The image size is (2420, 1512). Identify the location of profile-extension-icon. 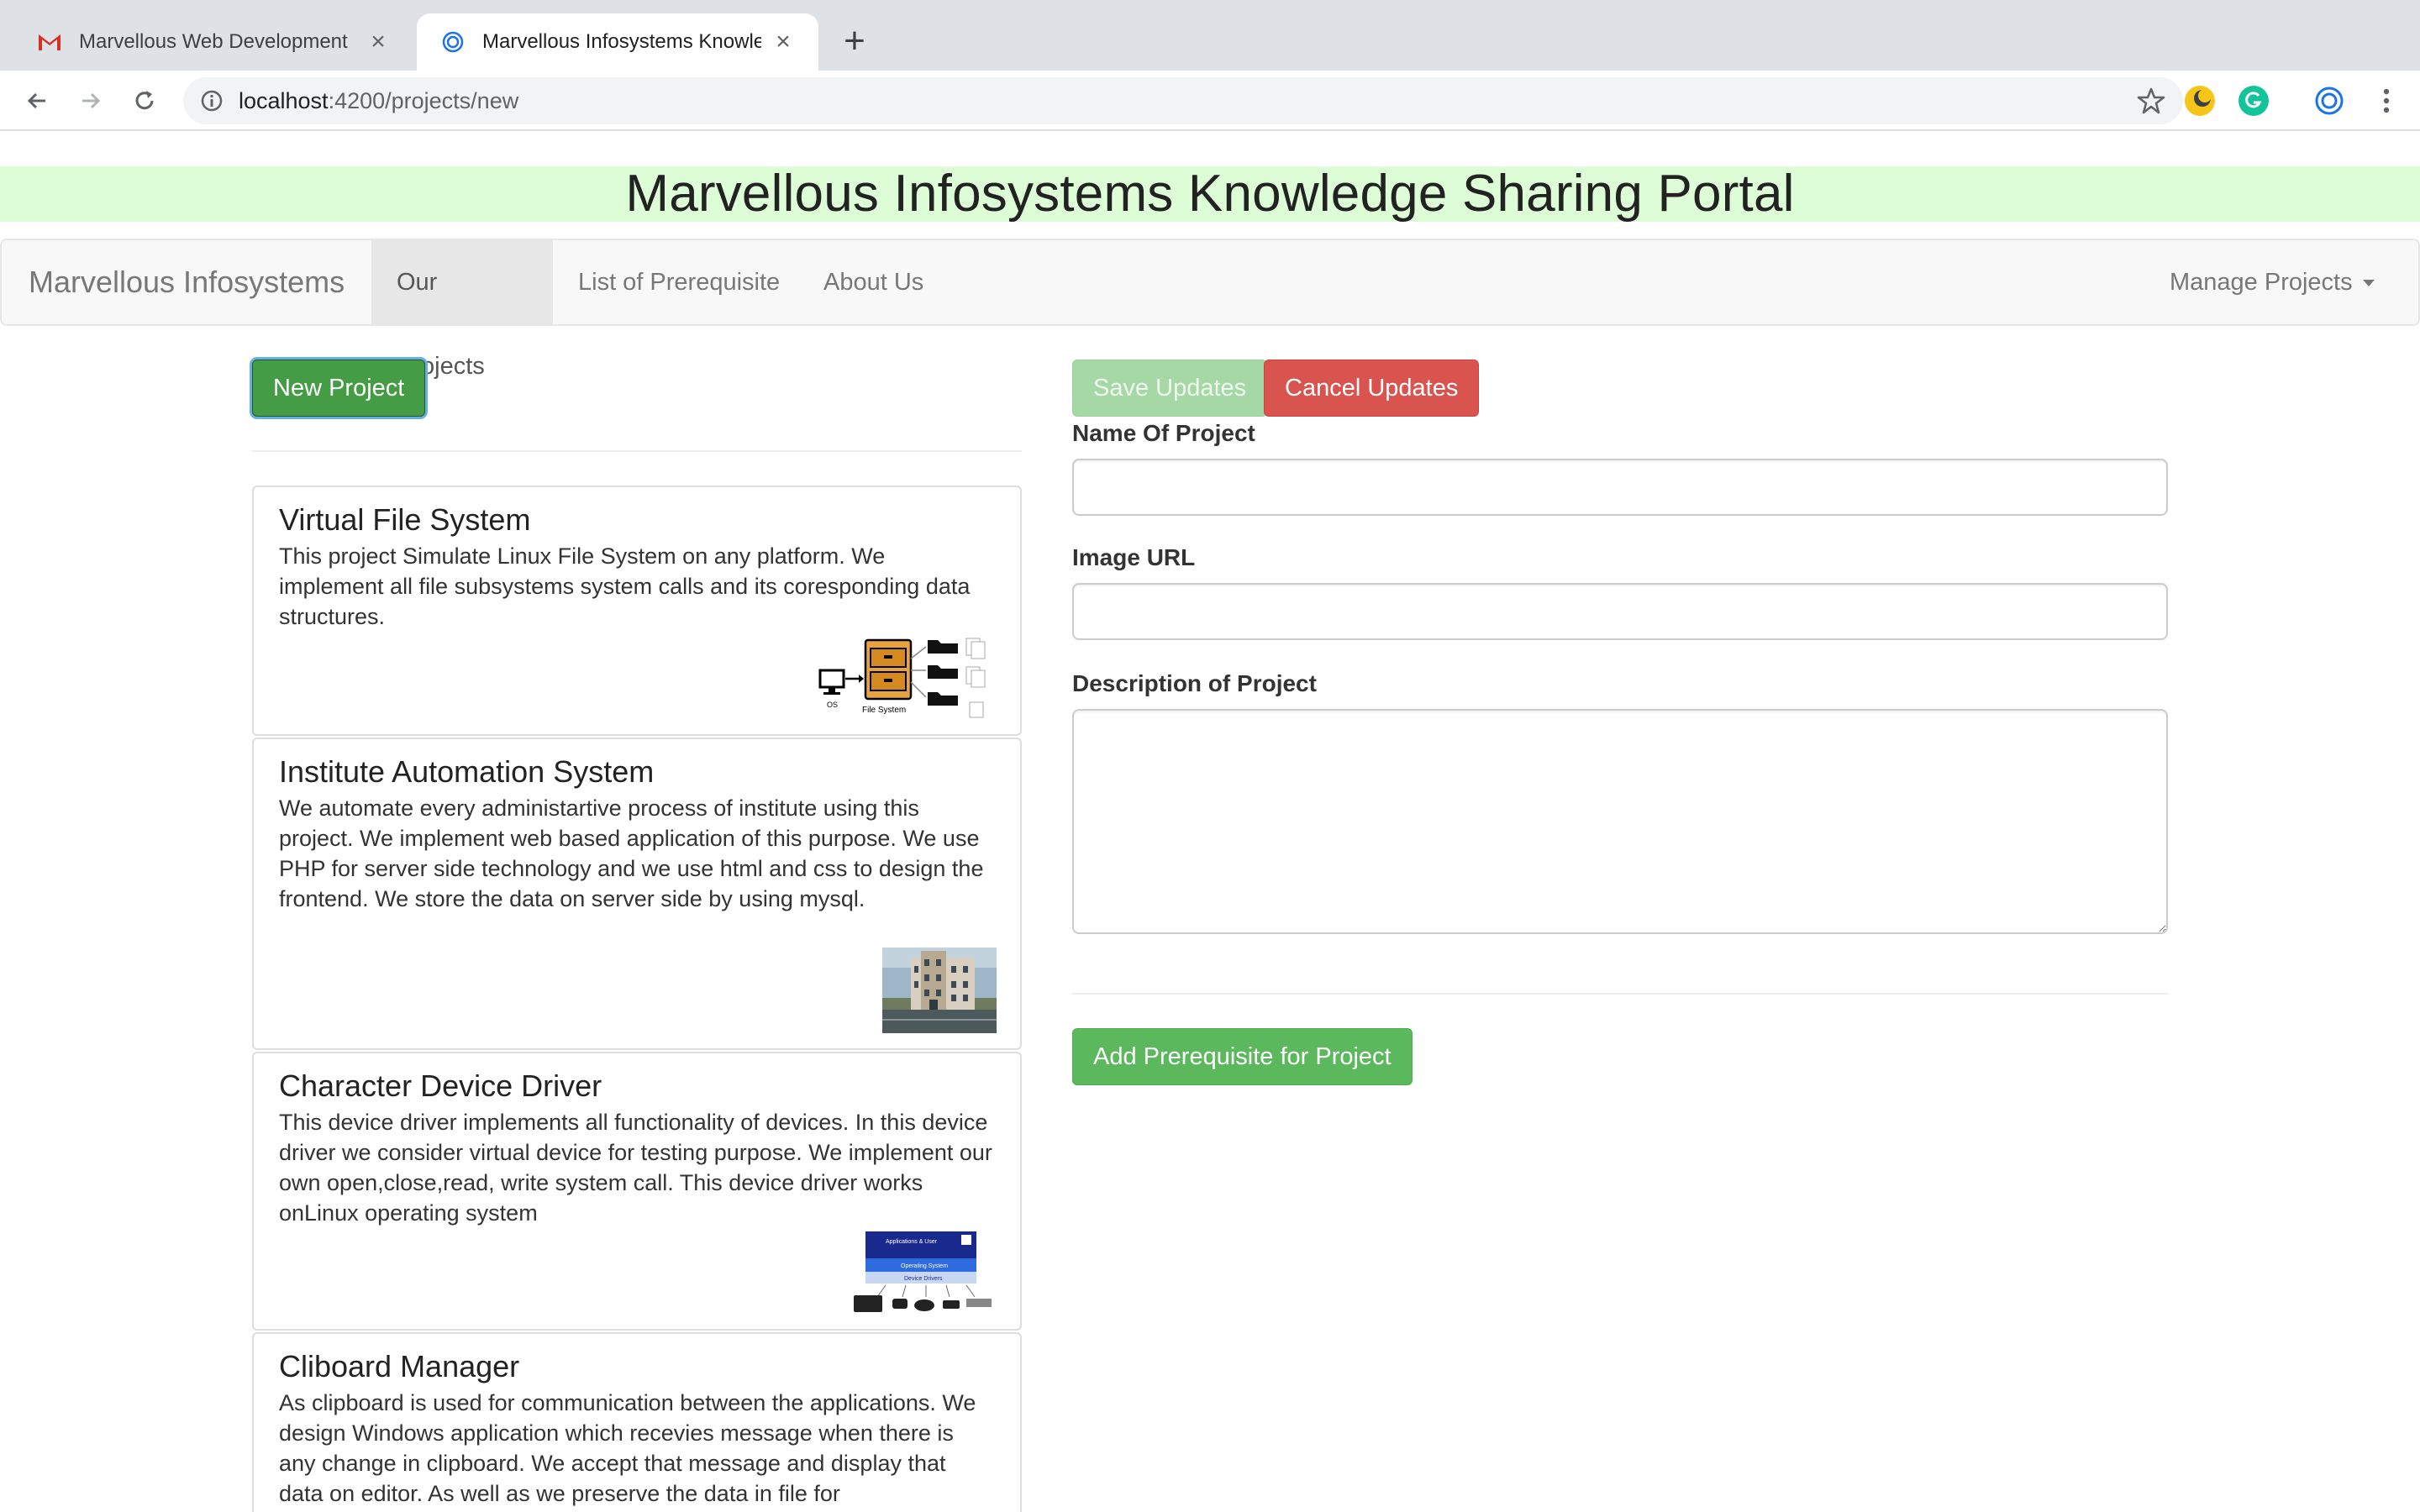
(2329, 101).